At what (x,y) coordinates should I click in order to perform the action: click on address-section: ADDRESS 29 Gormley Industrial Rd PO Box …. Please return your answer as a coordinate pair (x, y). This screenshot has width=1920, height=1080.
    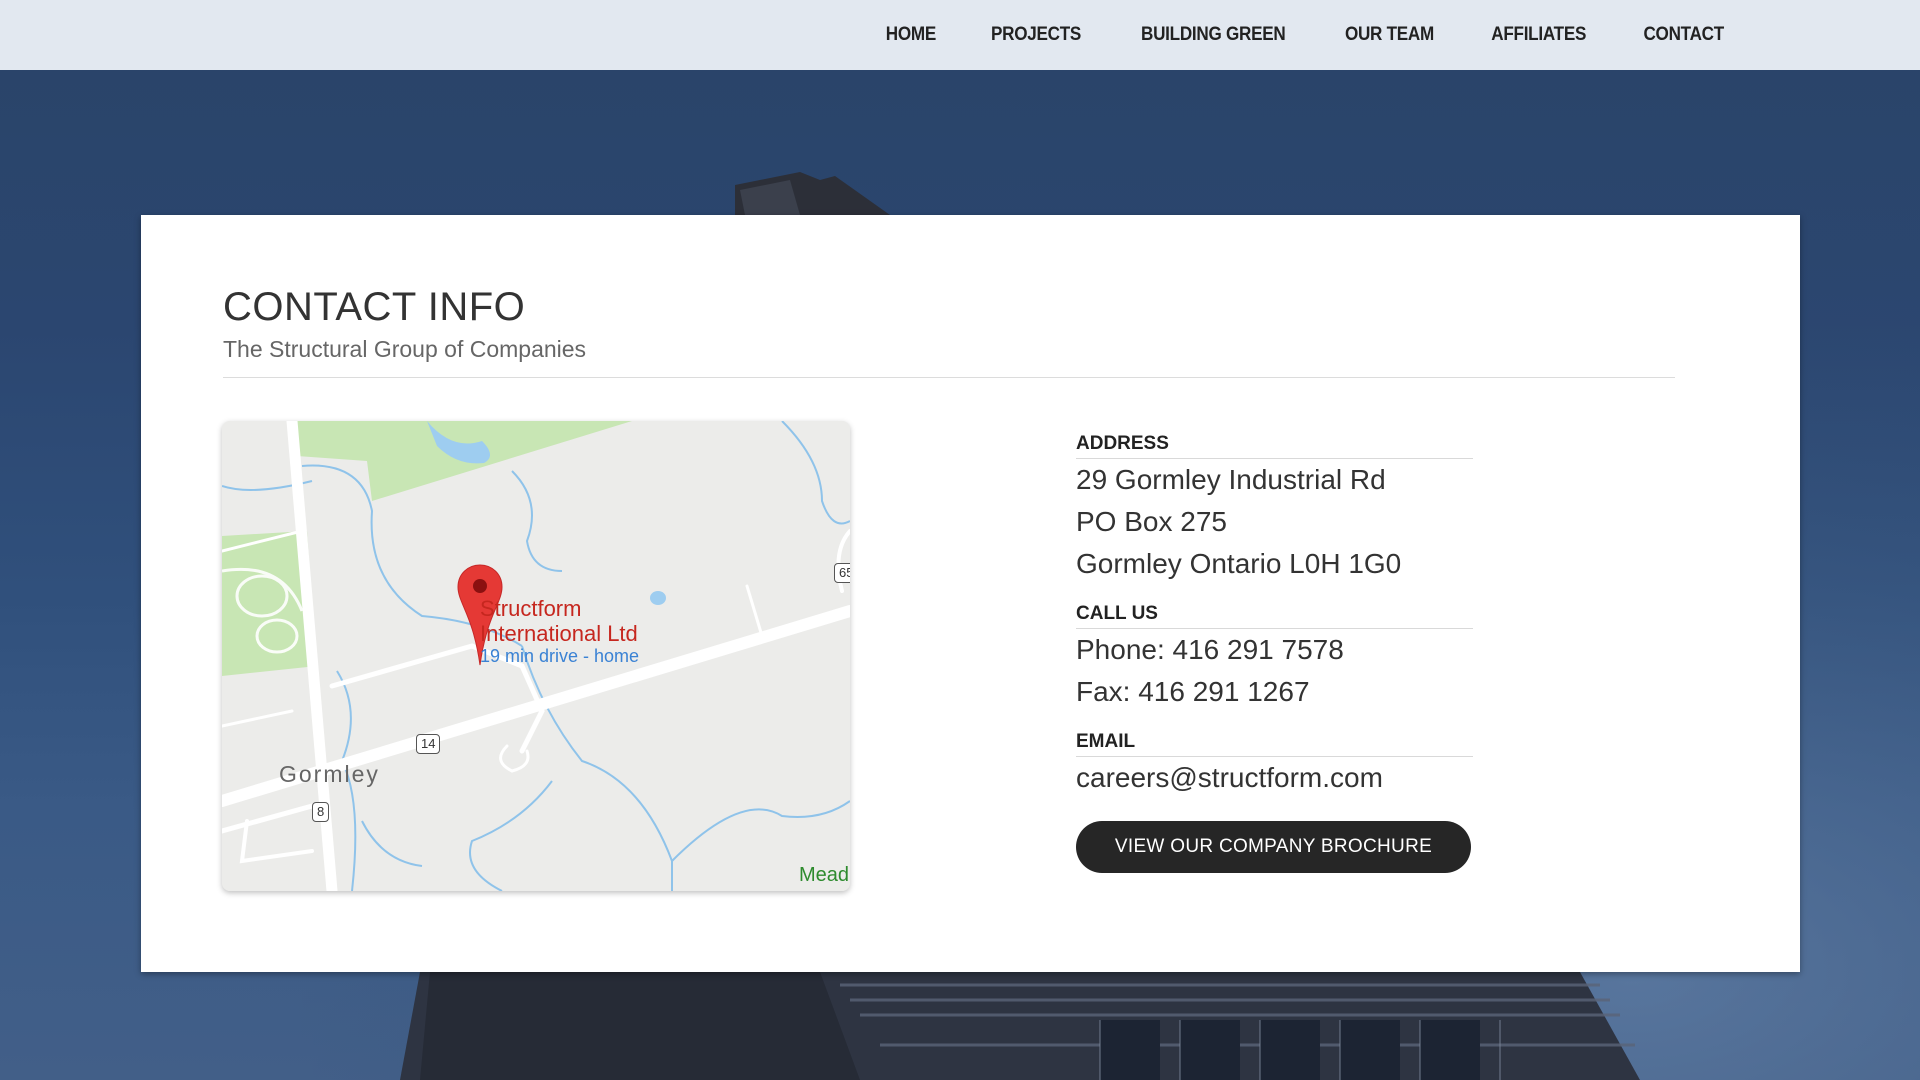
    Looking at the image, I should click on (1274, 503).